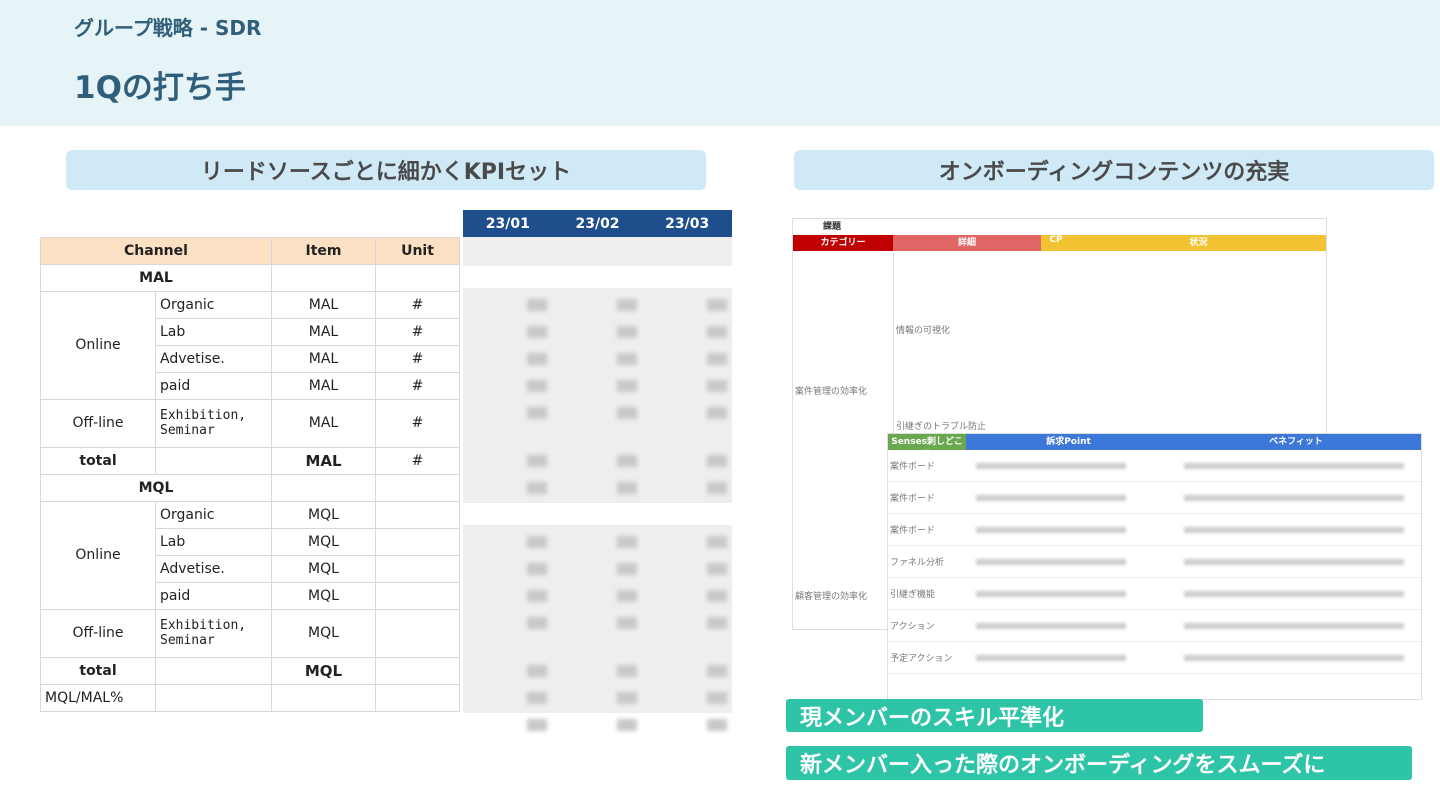  I want to click on sheet-header: 詳細, so click(967, 243).